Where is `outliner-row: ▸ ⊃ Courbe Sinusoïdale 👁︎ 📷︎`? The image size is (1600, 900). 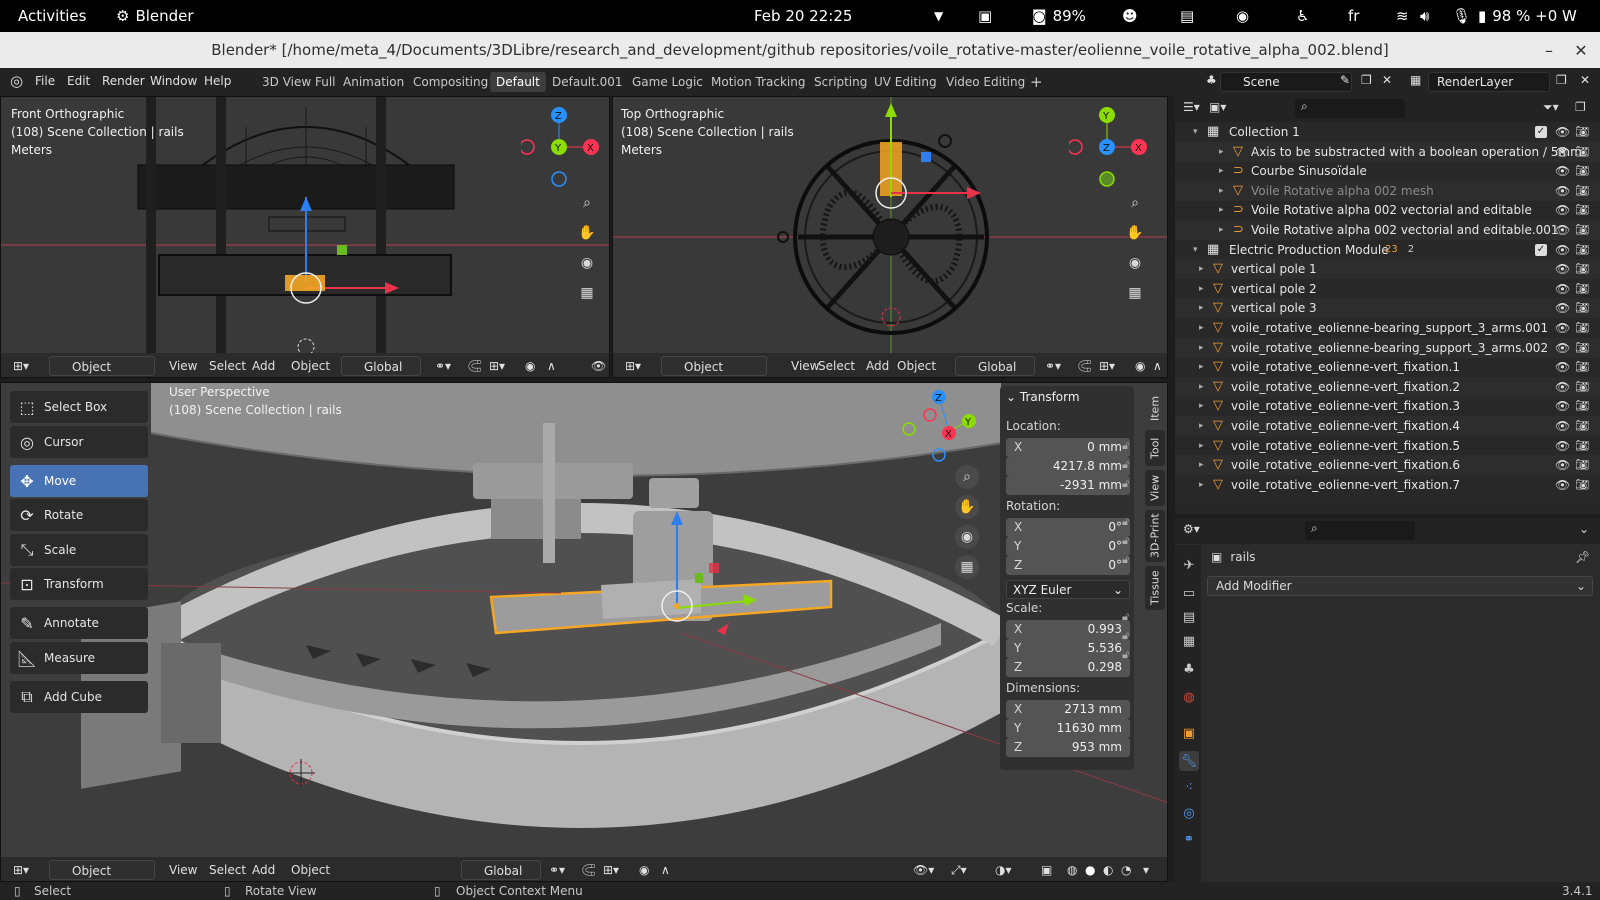 outliner-row: ▸ ⊃ Courbe Sinusoïdale 👁︎ 📷︎ is located at coordinates (1387, 171).